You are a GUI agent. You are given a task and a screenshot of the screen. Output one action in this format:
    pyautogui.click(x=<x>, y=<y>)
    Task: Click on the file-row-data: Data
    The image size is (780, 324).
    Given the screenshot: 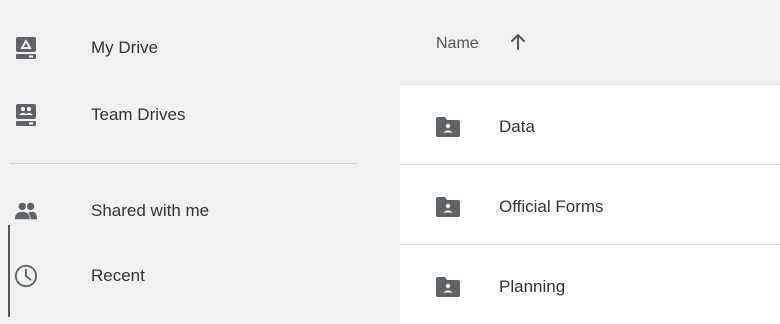 What is the action you would take?
    pyautogui.click(x=590, y=124)
    